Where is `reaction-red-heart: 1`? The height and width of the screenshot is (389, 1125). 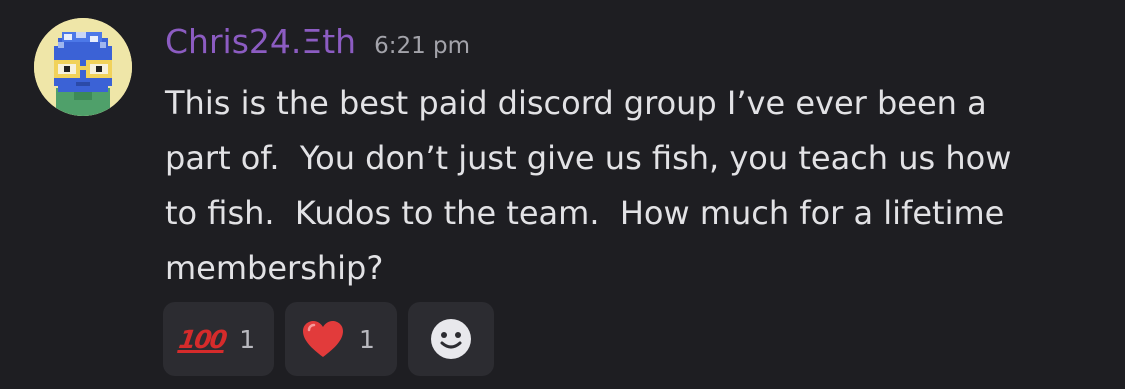
reaction-red-heart: 1 is located at coordinates (341, 339).